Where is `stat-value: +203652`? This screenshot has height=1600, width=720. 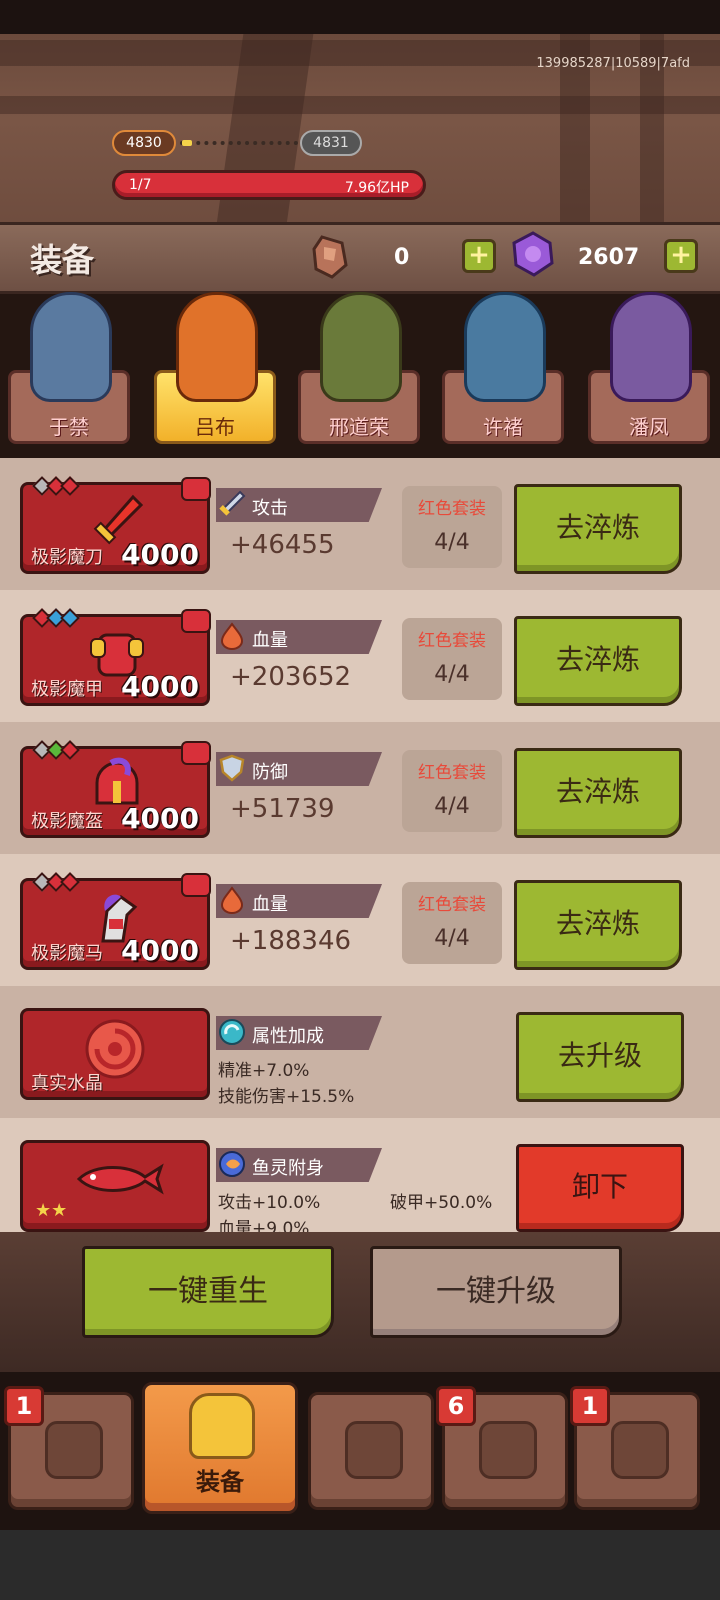
stat-value: +203652 is located at coordinates (291, 677).